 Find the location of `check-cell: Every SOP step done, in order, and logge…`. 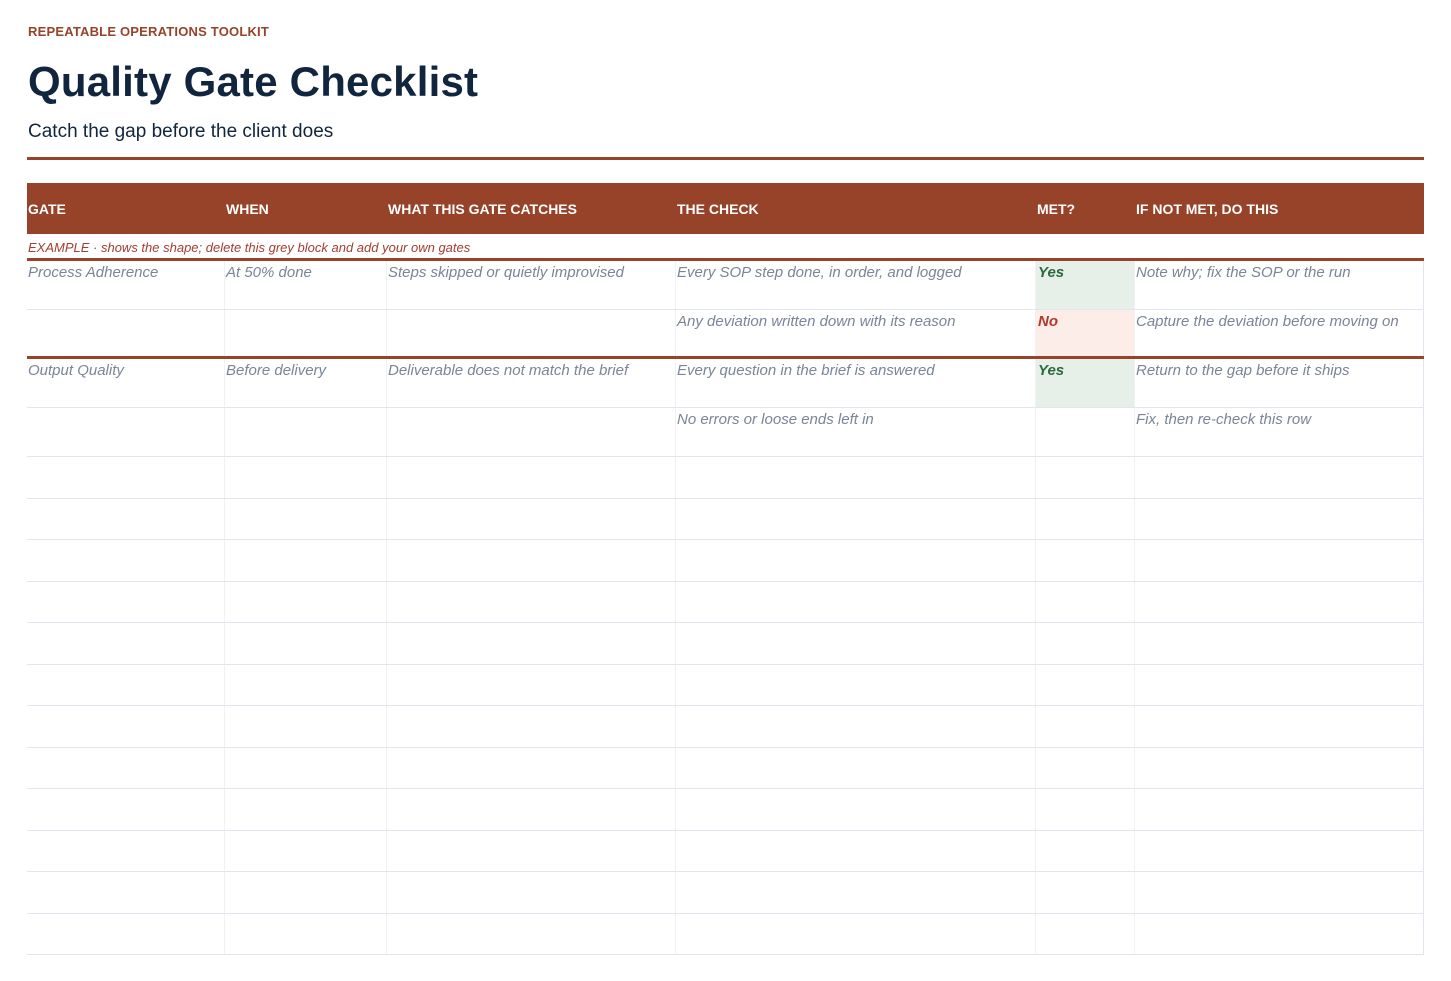

check-cell: Every SOP step done, in order, and logge… is located at coordinates (856, 285).